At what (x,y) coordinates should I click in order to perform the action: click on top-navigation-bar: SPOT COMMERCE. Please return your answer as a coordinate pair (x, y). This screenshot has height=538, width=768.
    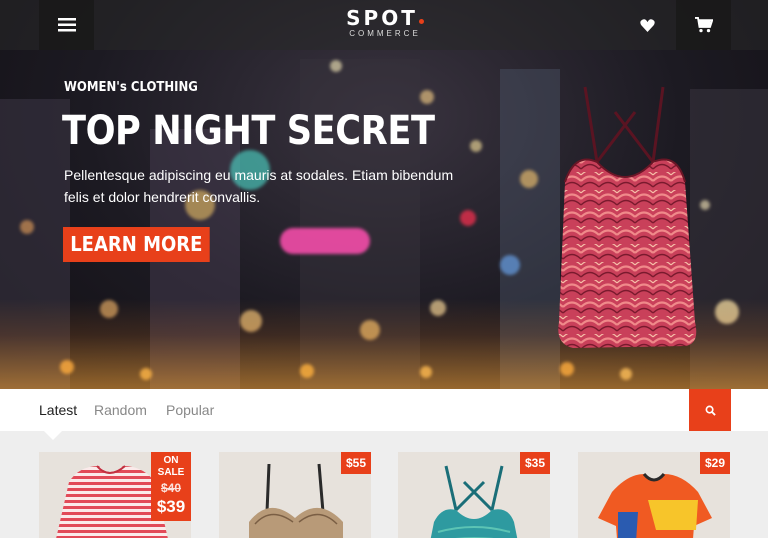
    Looking at the image, I should click on (384, 25).